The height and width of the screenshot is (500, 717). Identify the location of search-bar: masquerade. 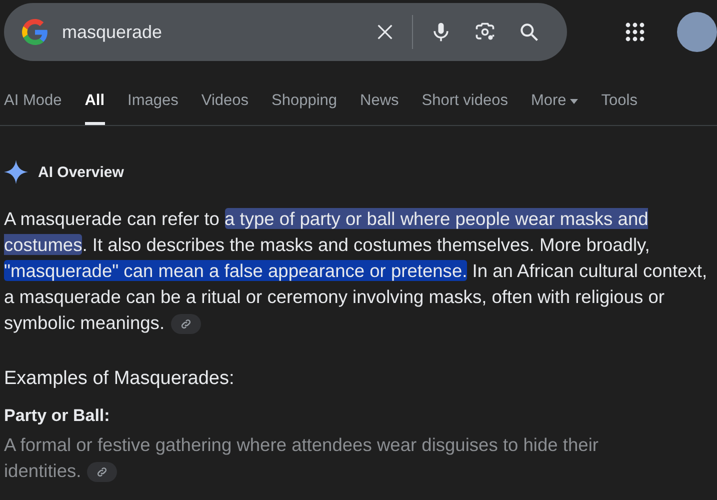
(285, 32).